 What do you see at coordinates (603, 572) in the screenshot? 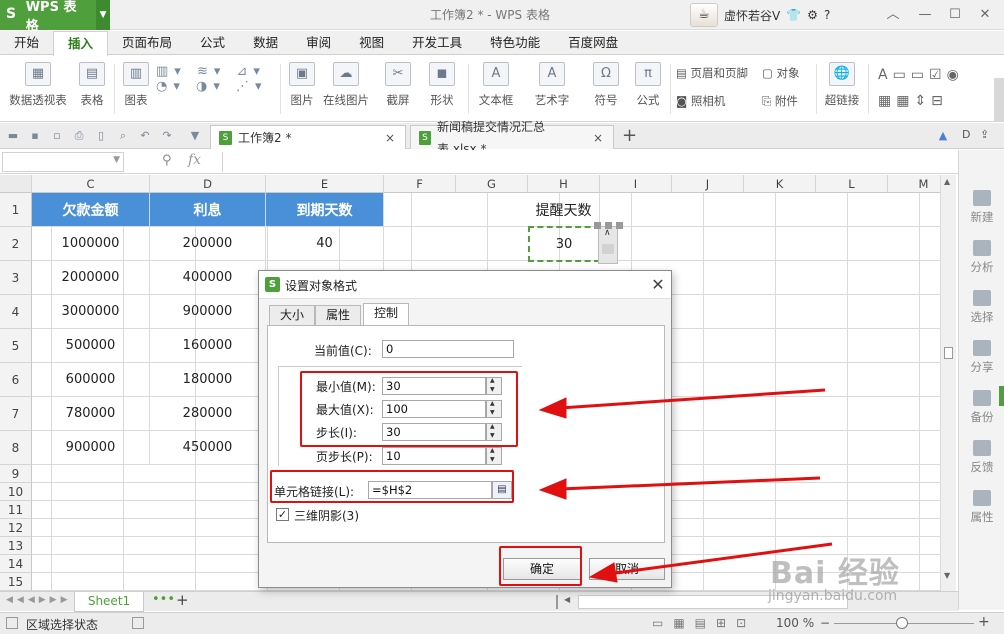
I see `arrow-head-ok` at bounding box center [603, 572].